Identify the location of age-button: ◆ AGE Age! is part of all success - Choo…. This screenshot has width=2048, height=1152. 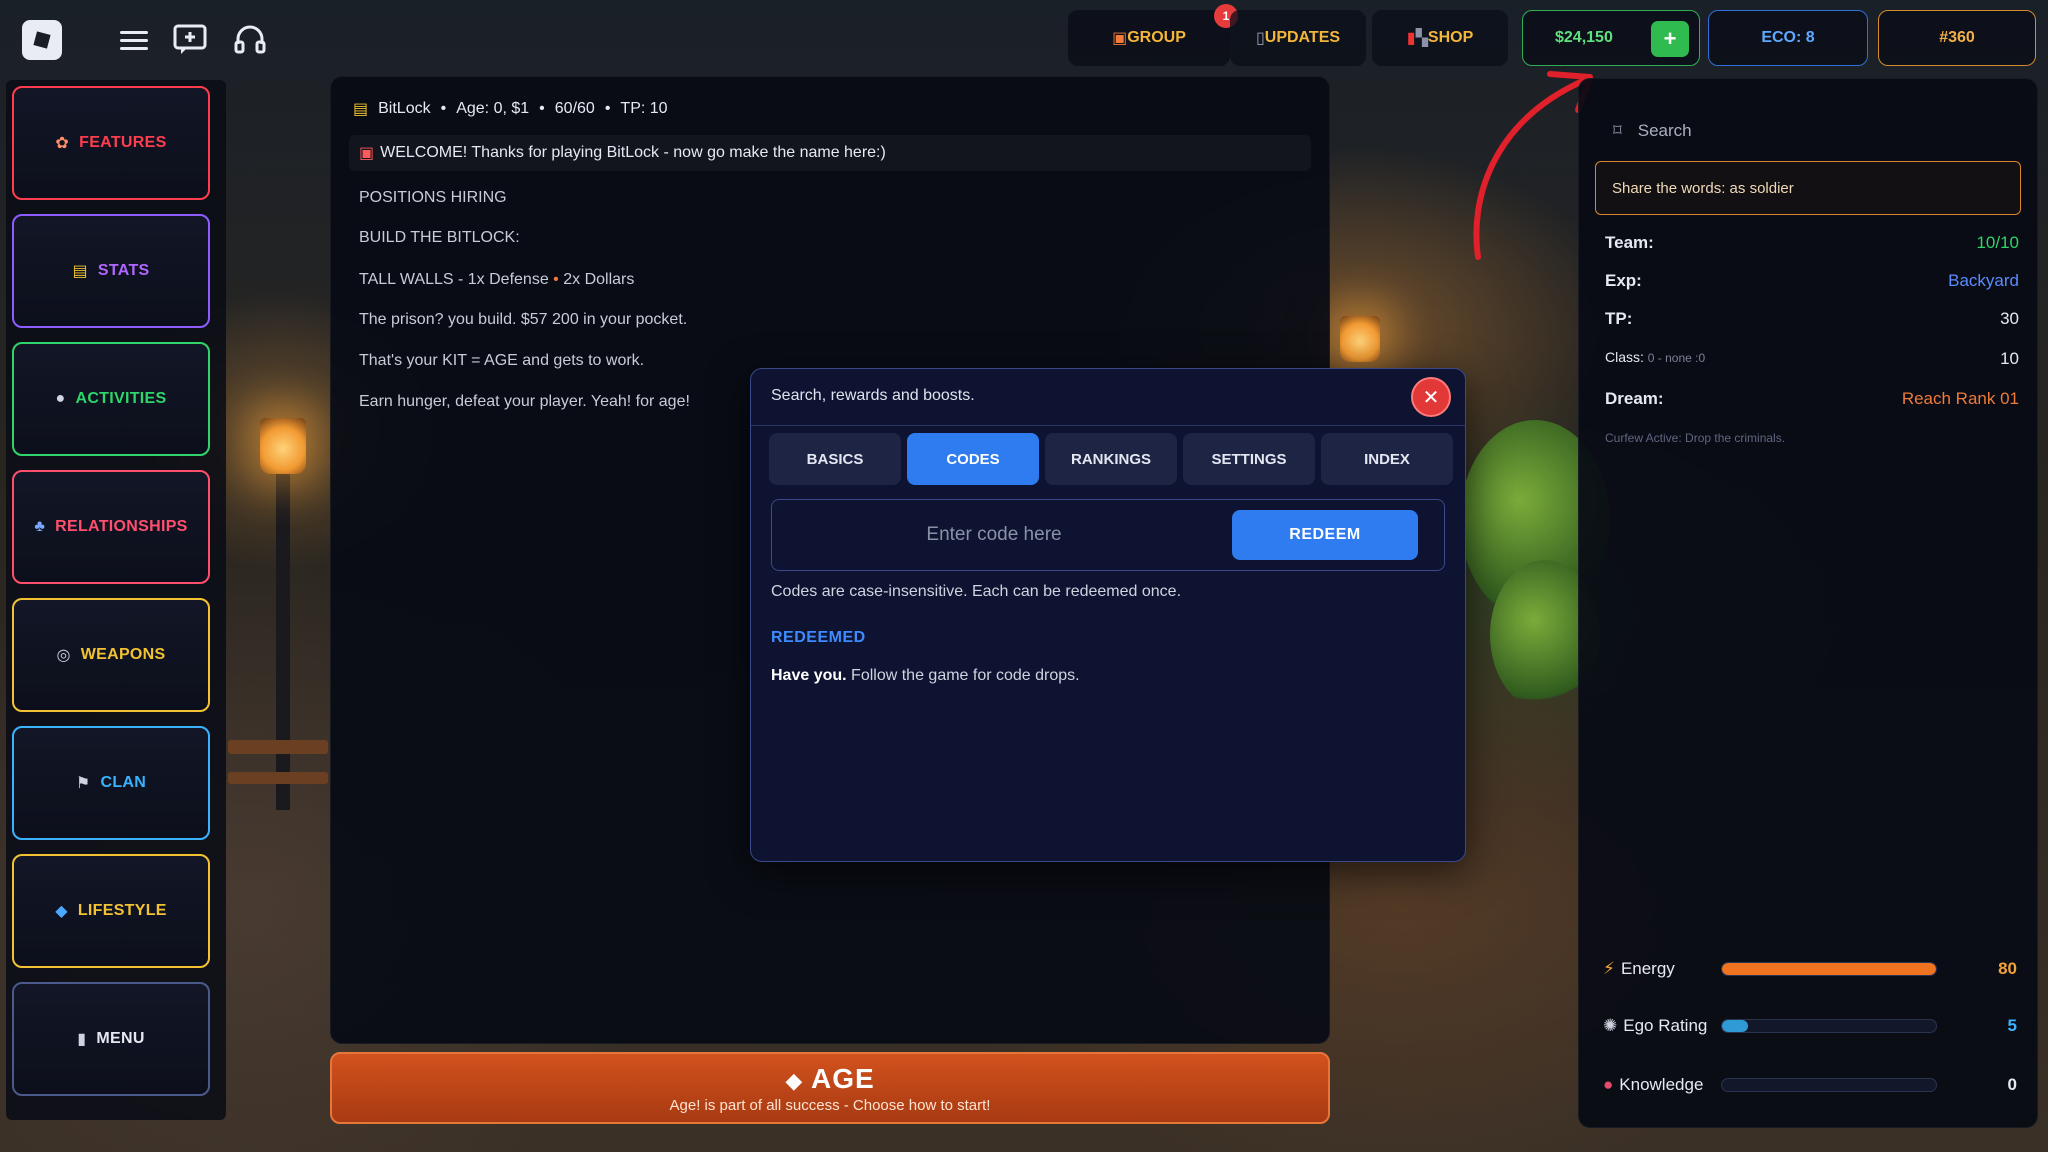
(830, 1088).